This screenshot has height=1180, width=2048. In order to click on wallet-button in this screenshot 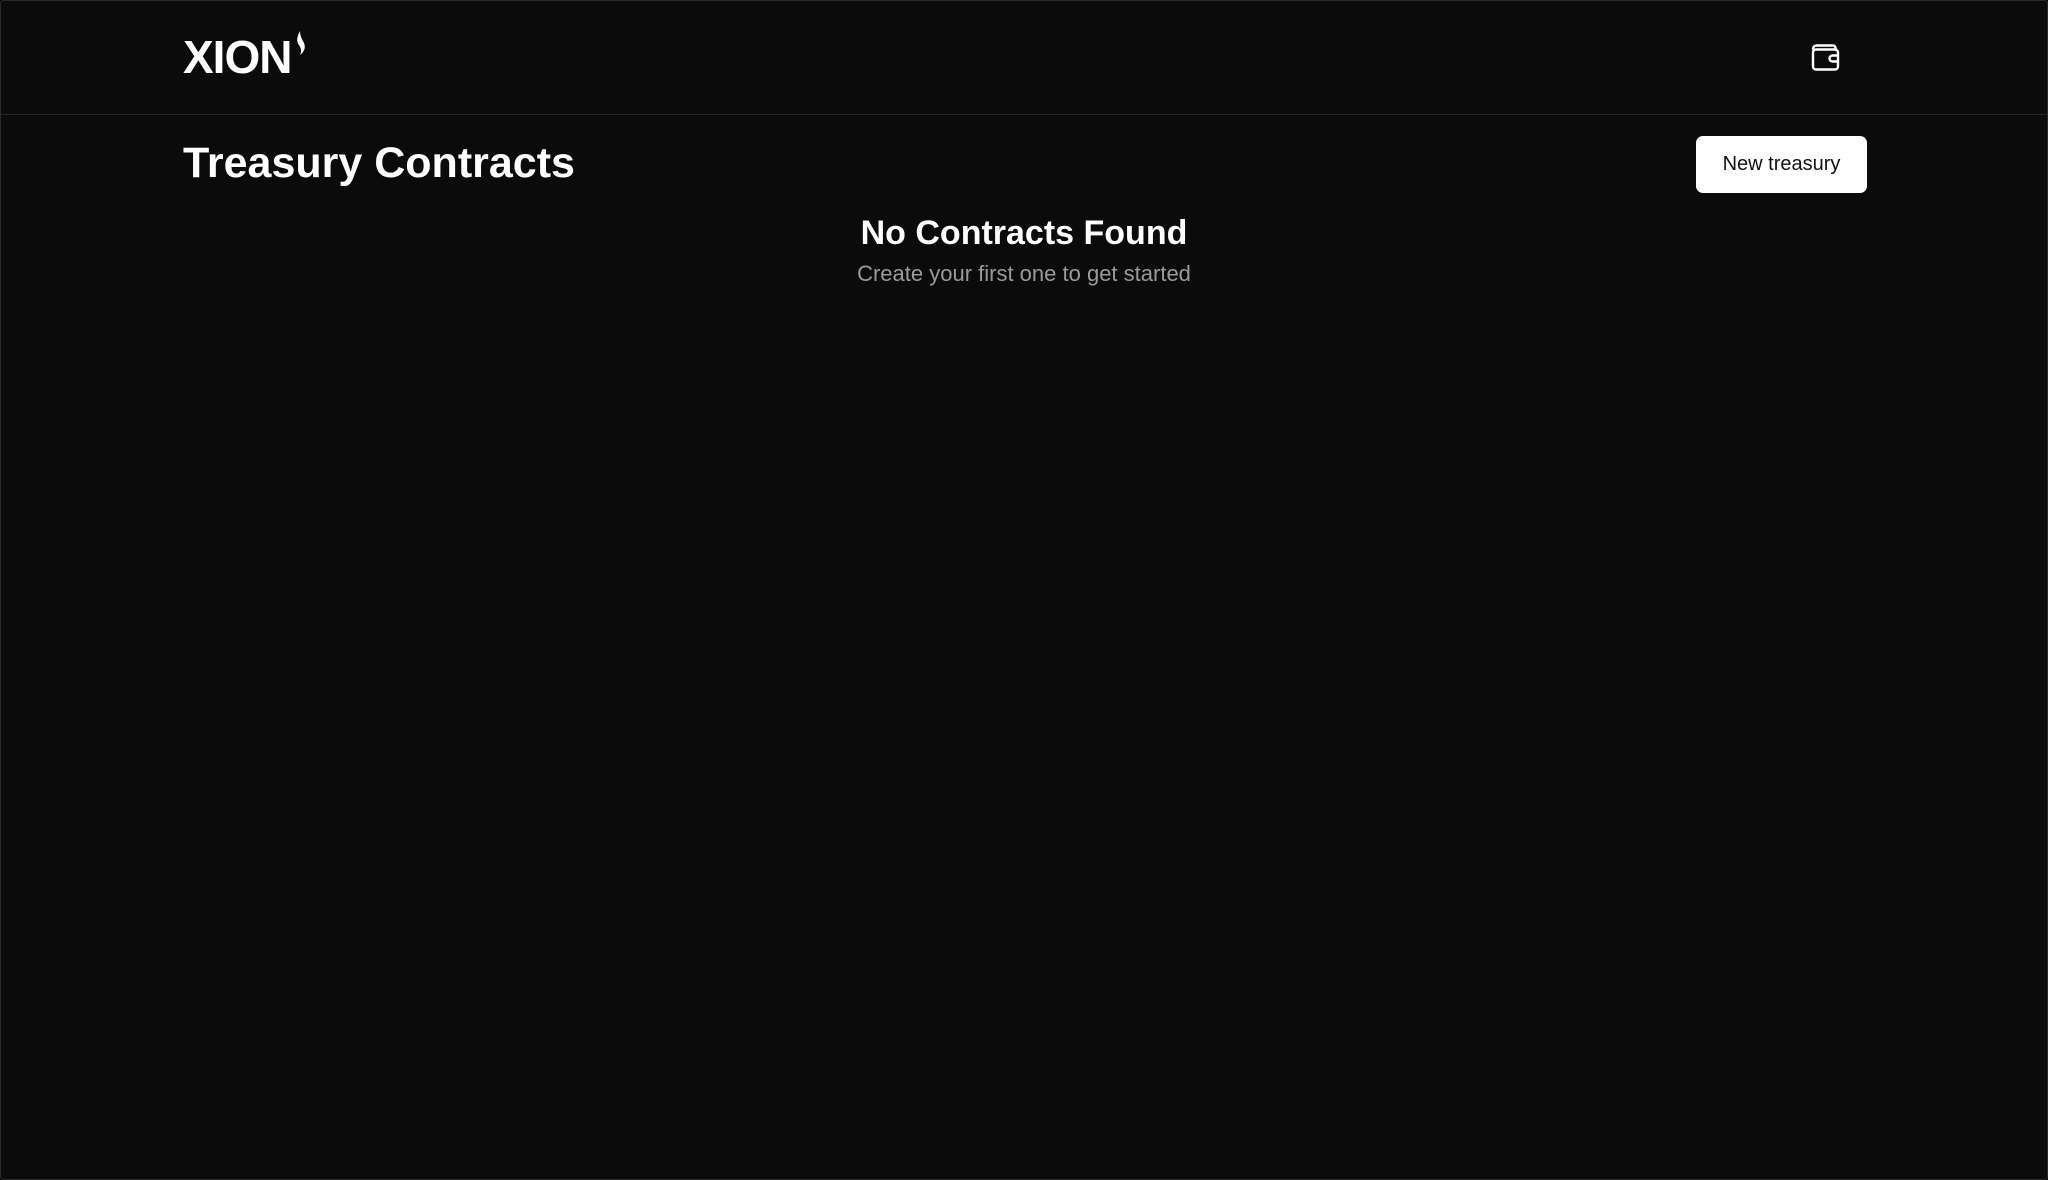, I will do `click(1826, 58)`.